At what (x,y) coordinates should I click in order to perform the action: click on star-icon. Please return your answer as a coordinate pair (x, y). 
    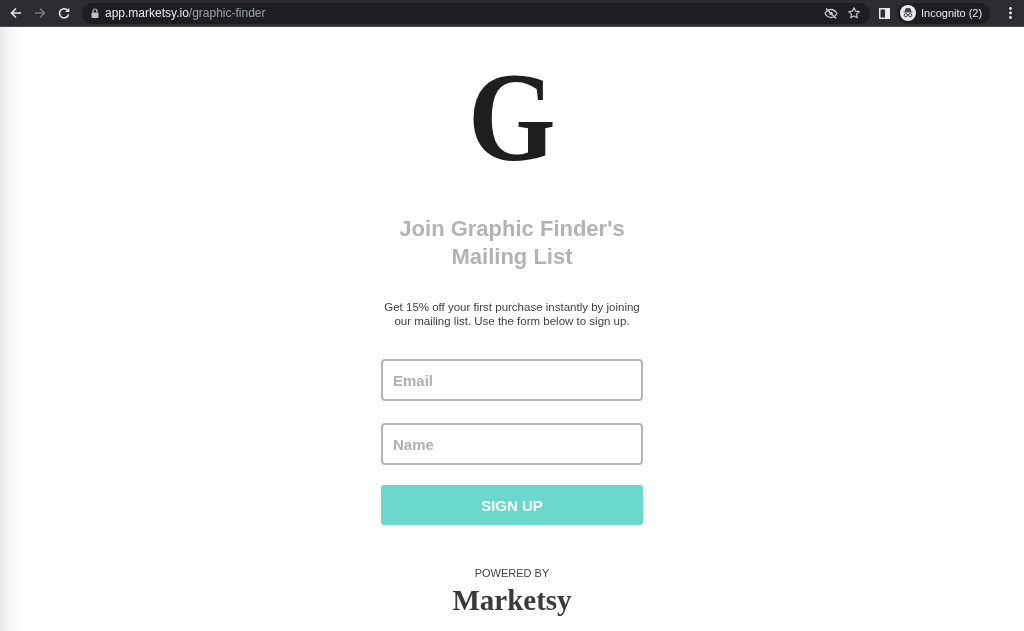
    Looking at the image, I should click on (854, 13).